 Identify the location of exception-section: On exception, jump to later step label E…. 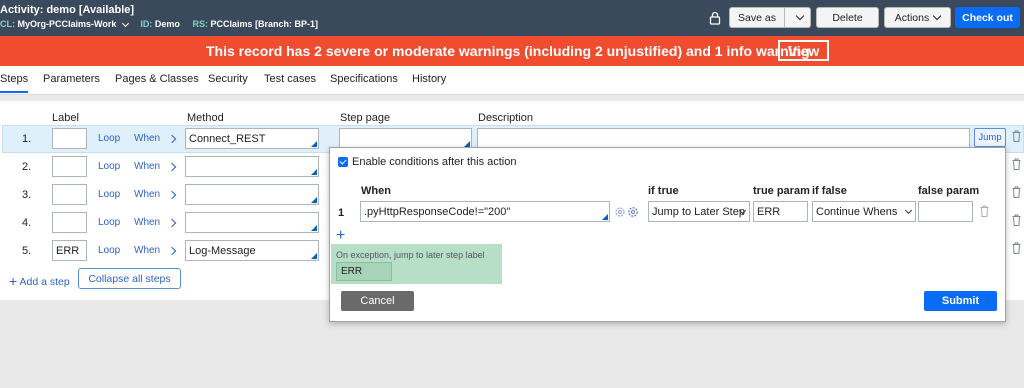
(416, 264).